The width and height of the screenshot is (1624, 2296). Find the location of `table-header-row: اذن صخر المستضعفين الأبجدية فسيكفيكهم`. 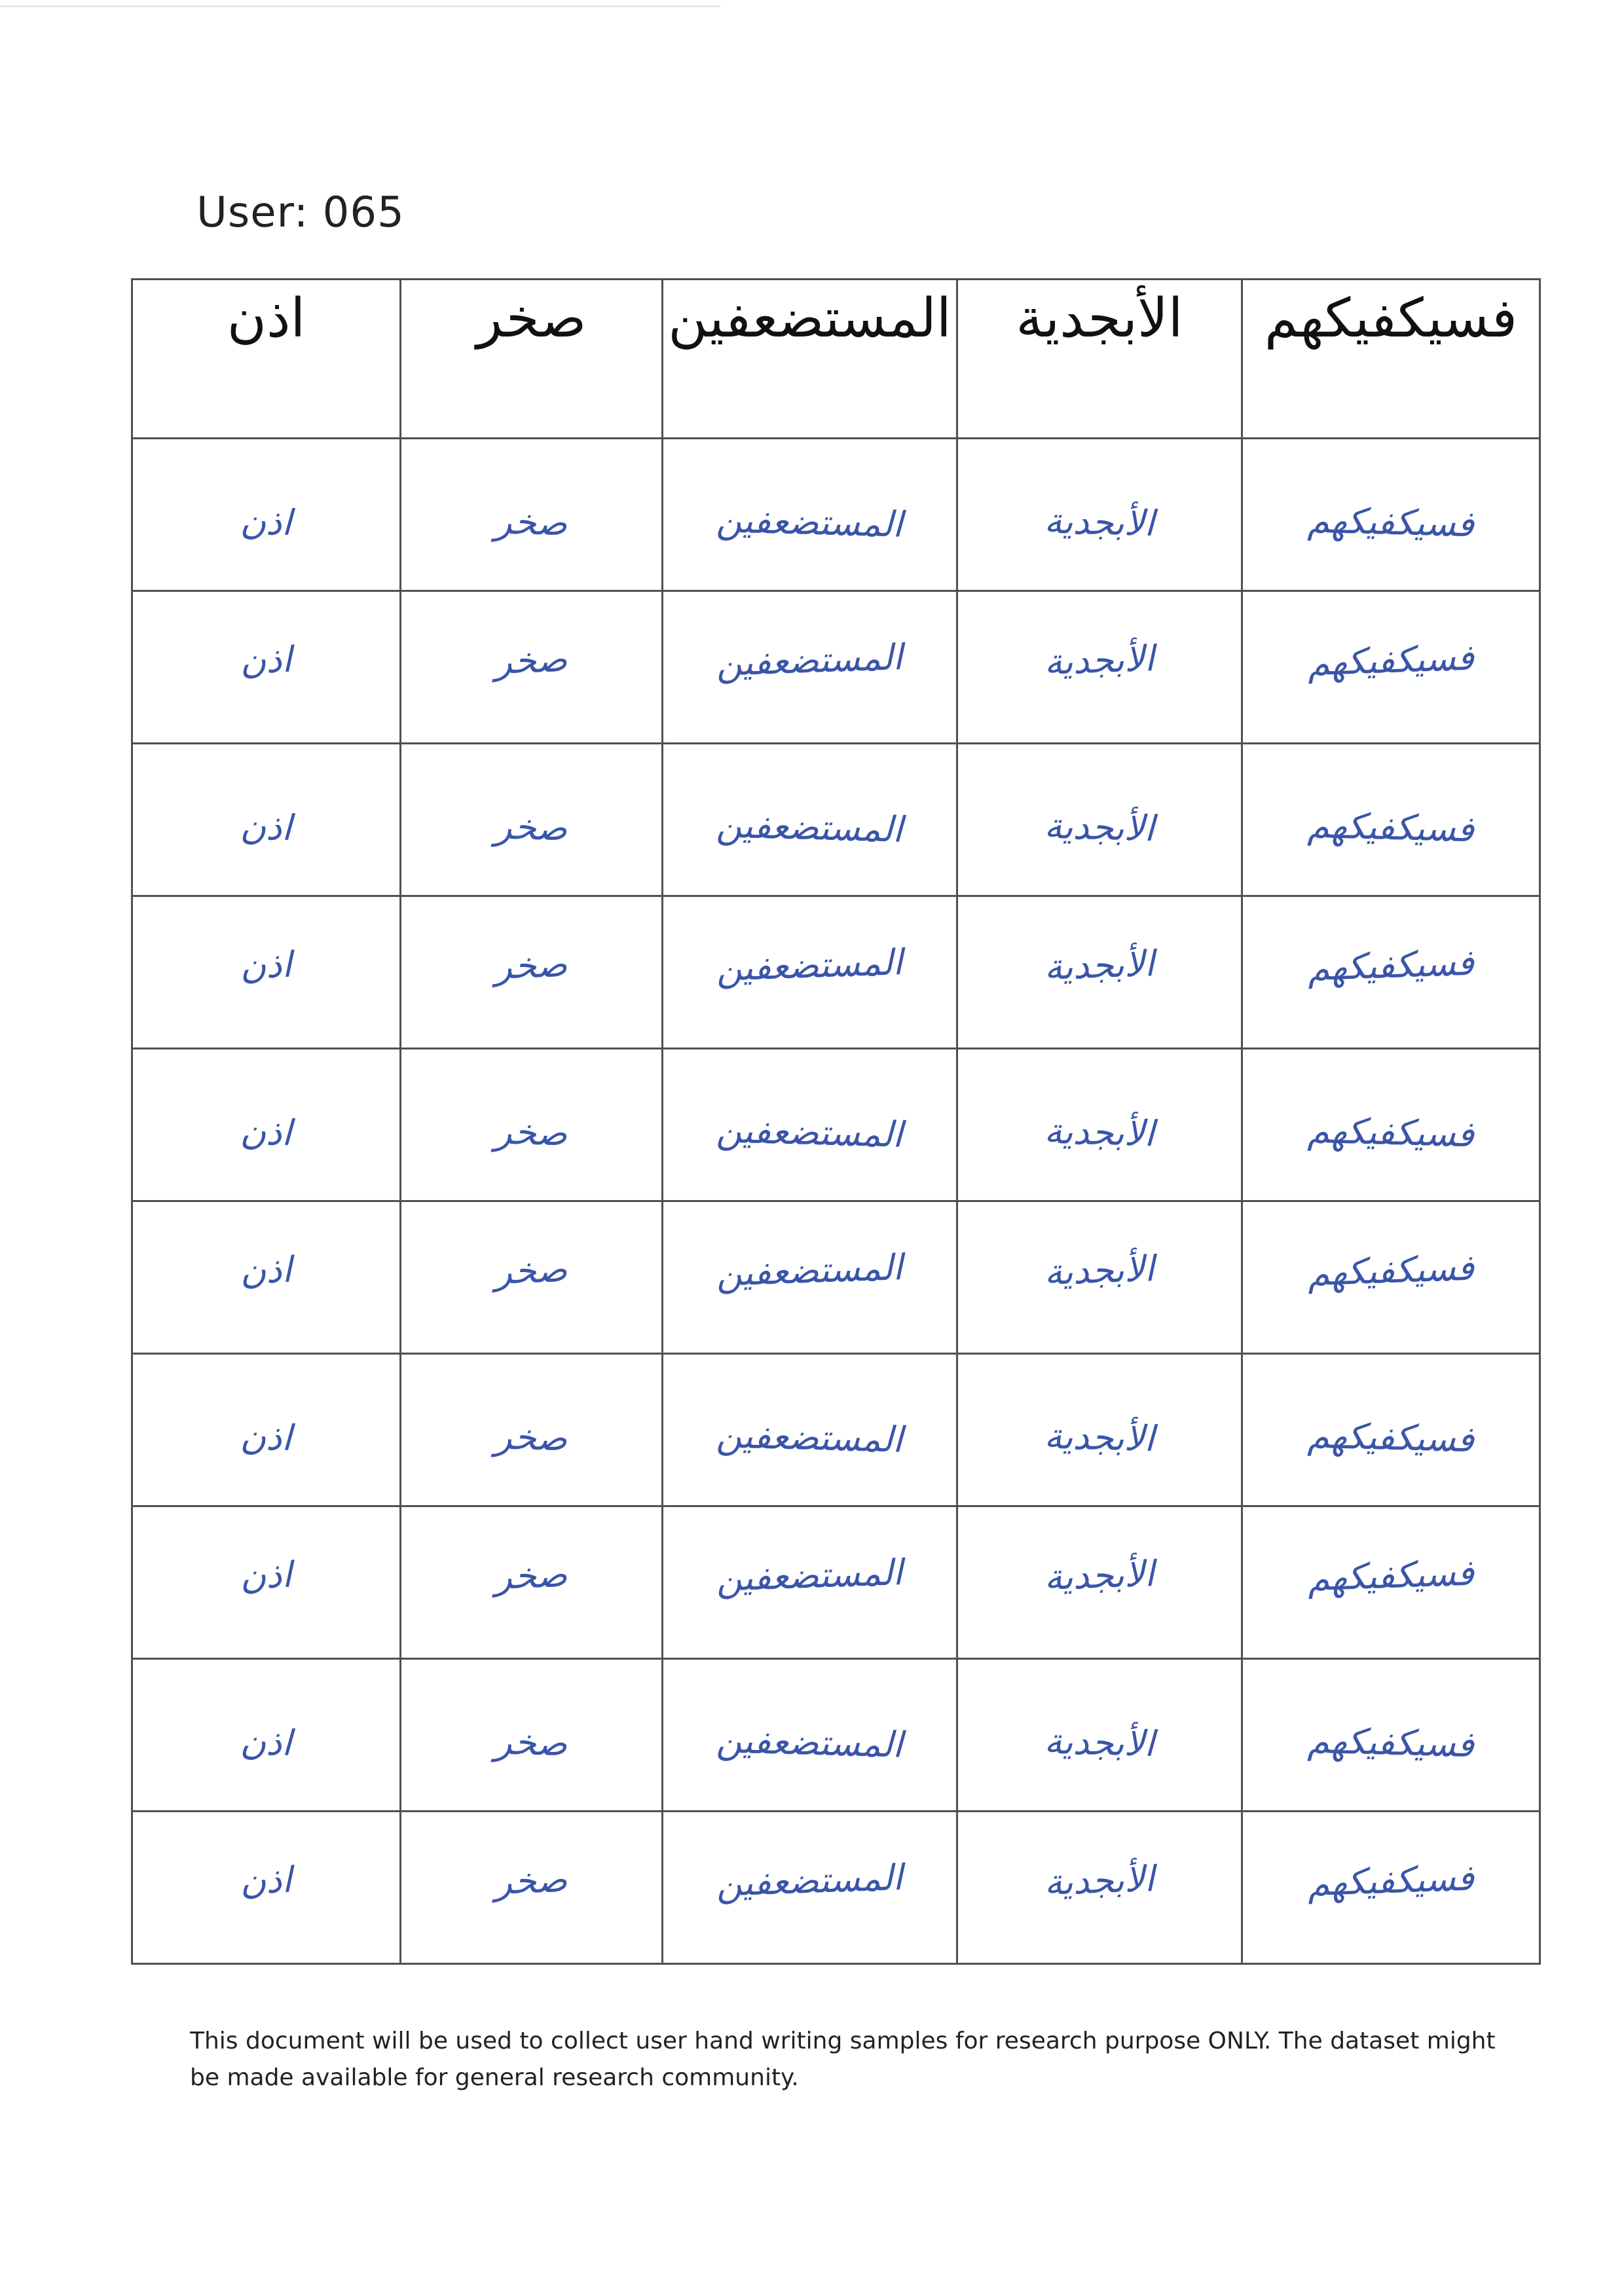

table-header-row: اذن صخر المستضعفين الأبجدية فسيكفيكهم is located at coordinates (836, 358).